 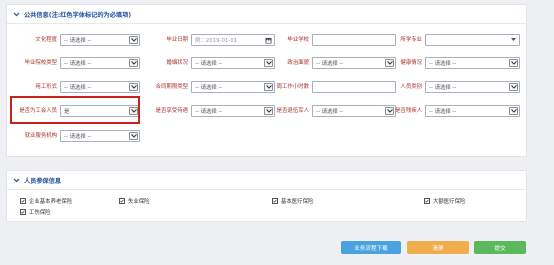 What do you see at coordinates (171, 87) in the screenshot?
I see `field-label: 合同期限类型` at bounding box center [171, 87].